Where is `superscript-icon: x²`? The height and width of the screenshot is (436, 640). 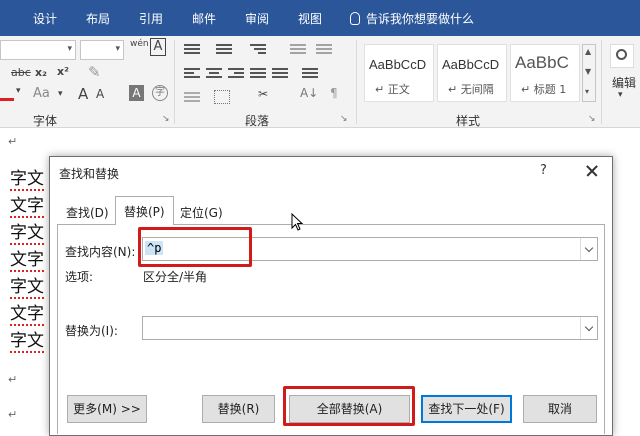
superscript-icon: x² is located at coordinates (63, 71).